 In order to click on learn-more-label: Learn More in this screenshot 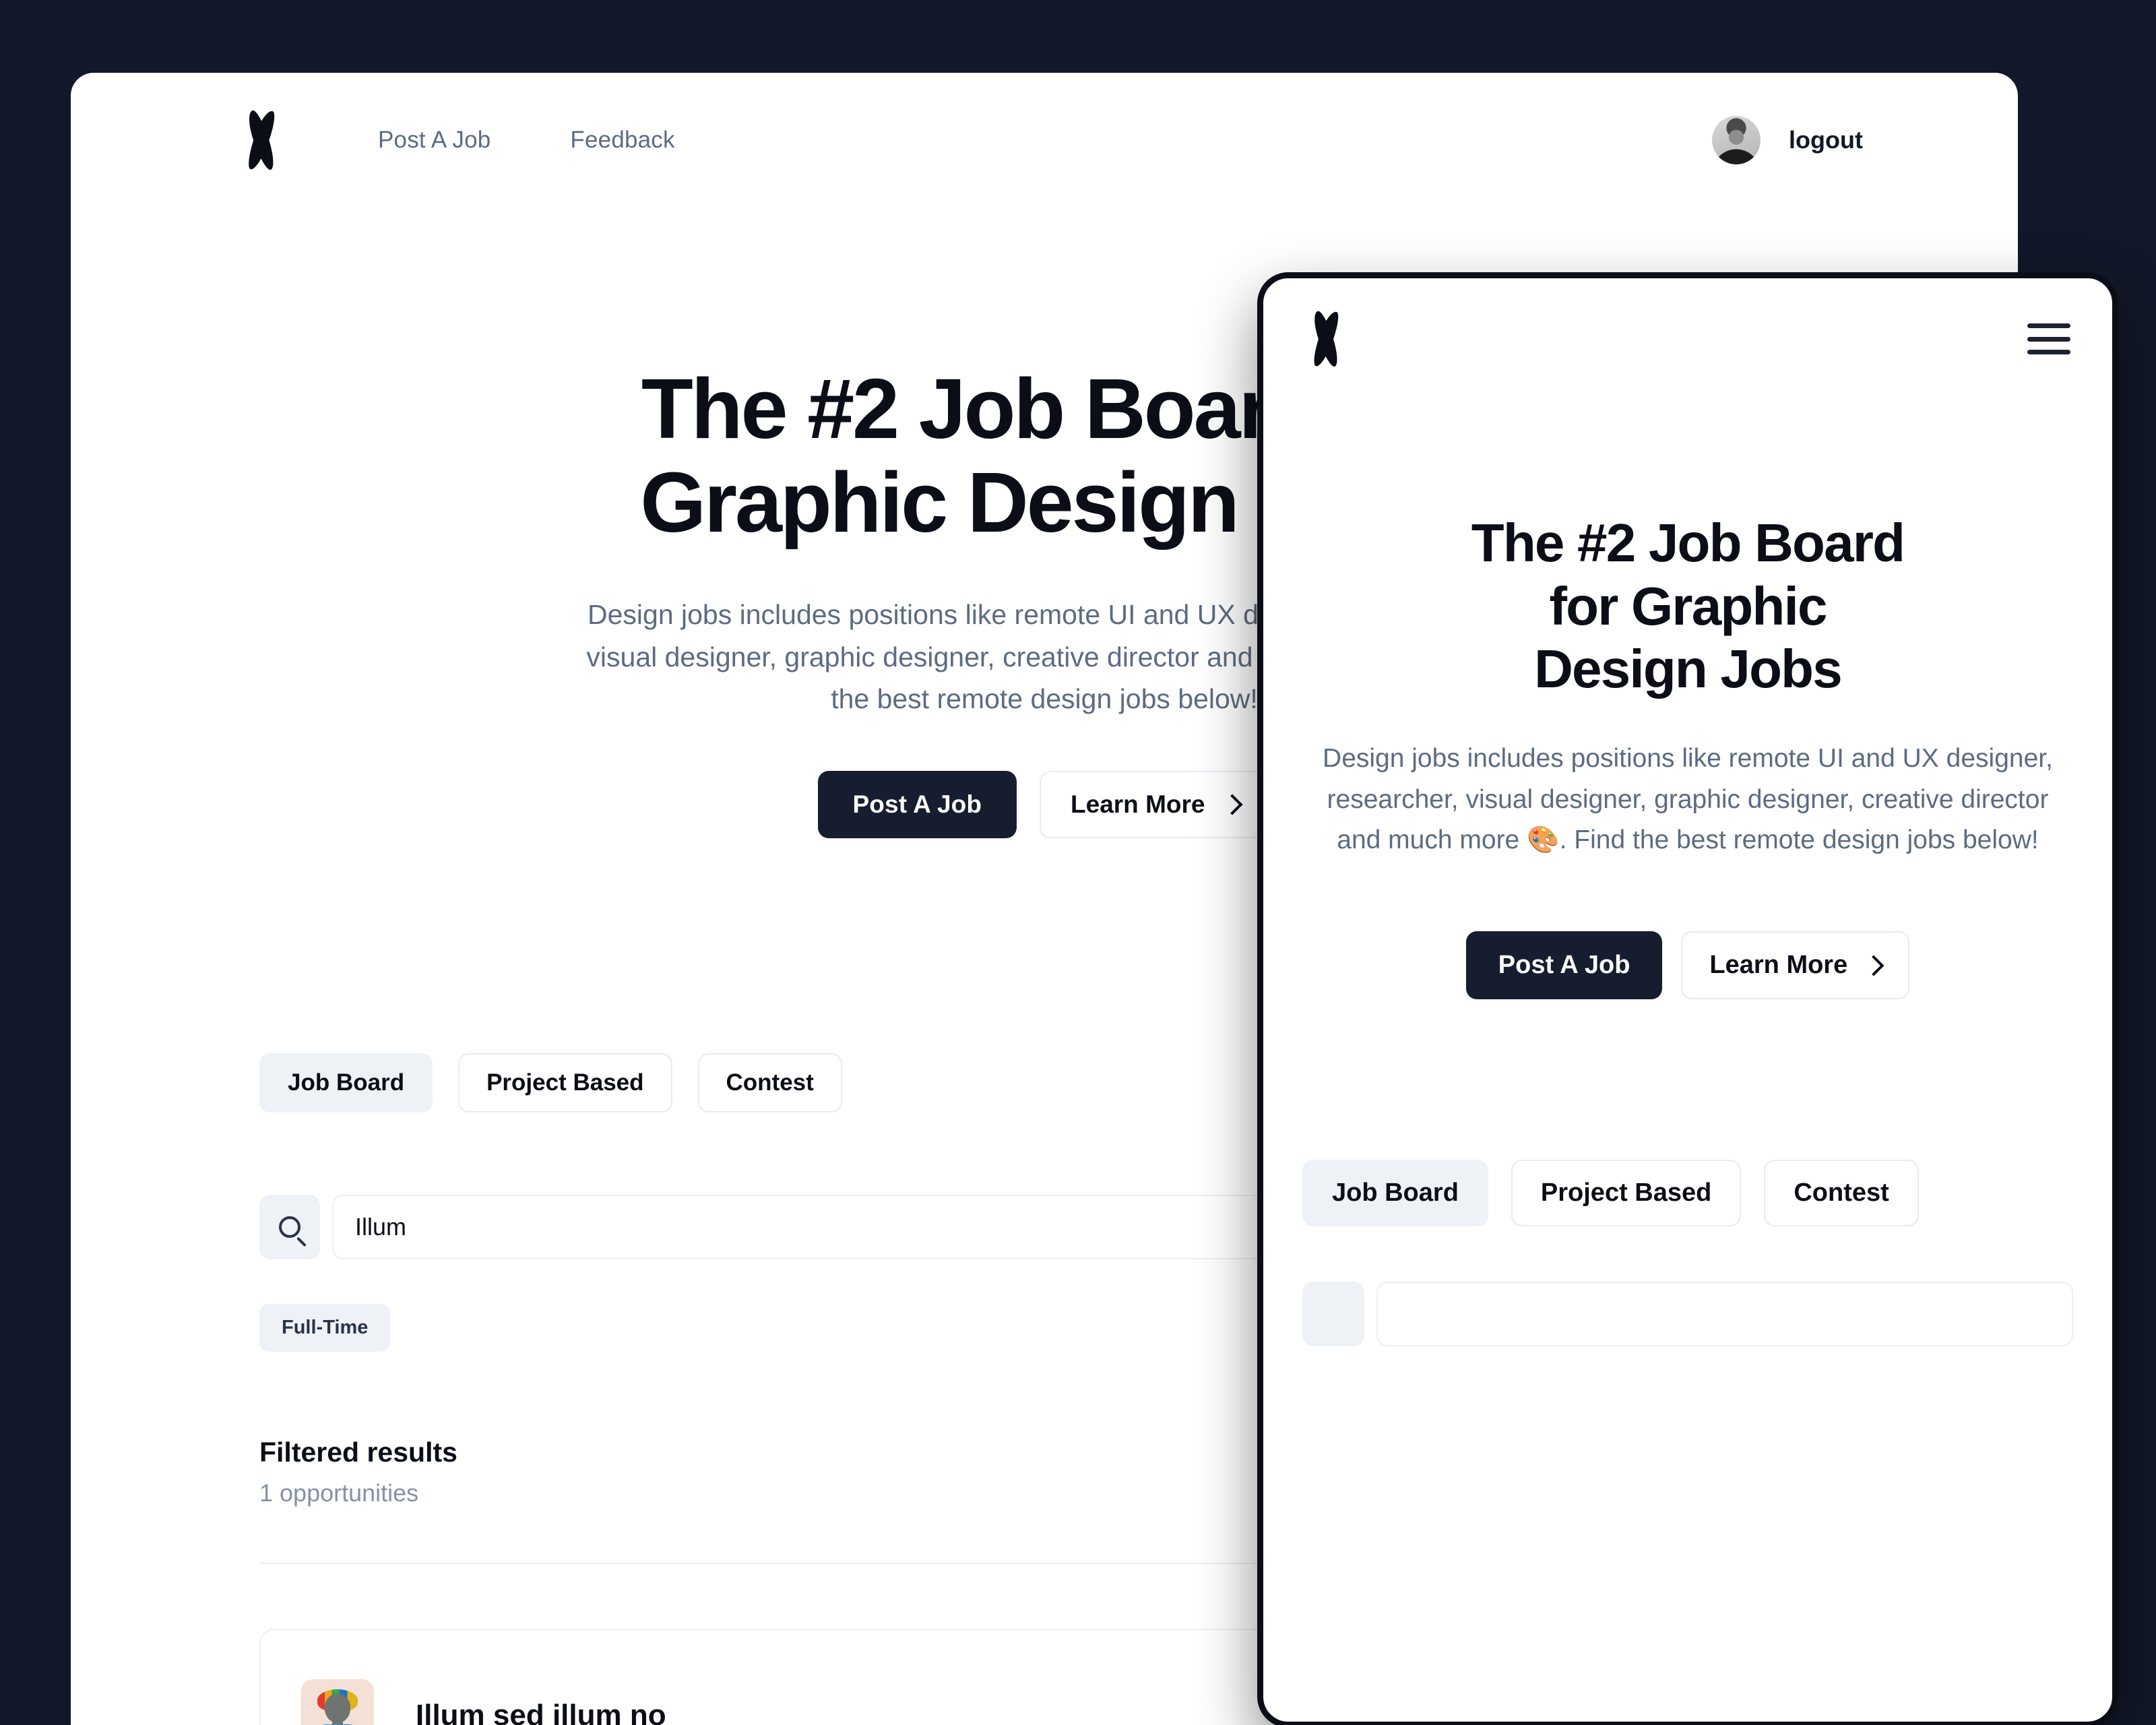, I will do `click(1138, 805)`.